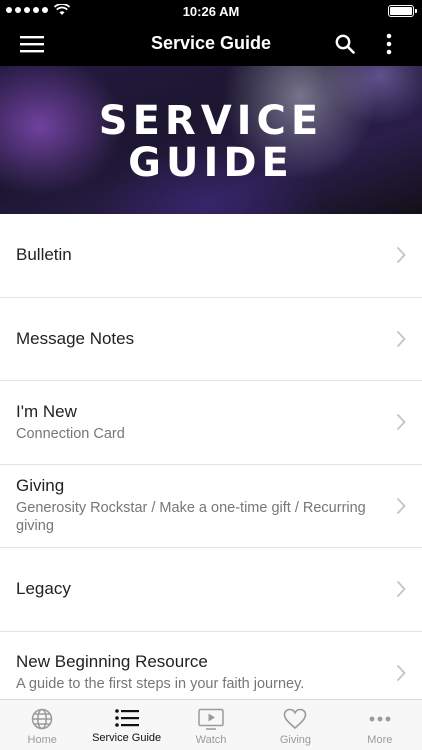  I want to click on list-item-message-notes: Message Notes, so click(211, 339).